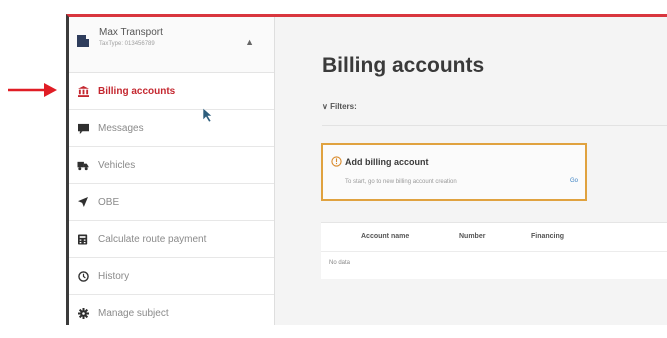 The image size is (667, 338). I want to click on divider, so click(494, 125).